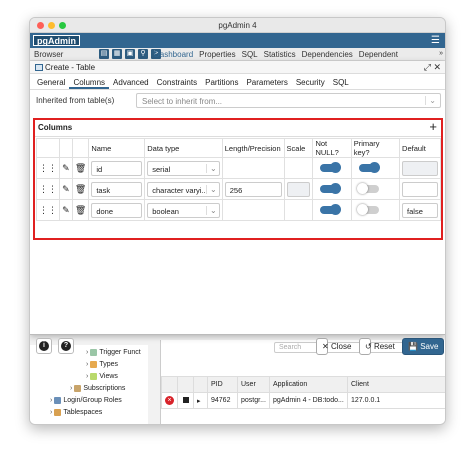 Image resolution: width=474 pixels, height=464 pixels. What do you see at coordinates (183, 168) in the screenshot?
I see `data-type-select: serial ⌄` at bounding box center [183, 168].